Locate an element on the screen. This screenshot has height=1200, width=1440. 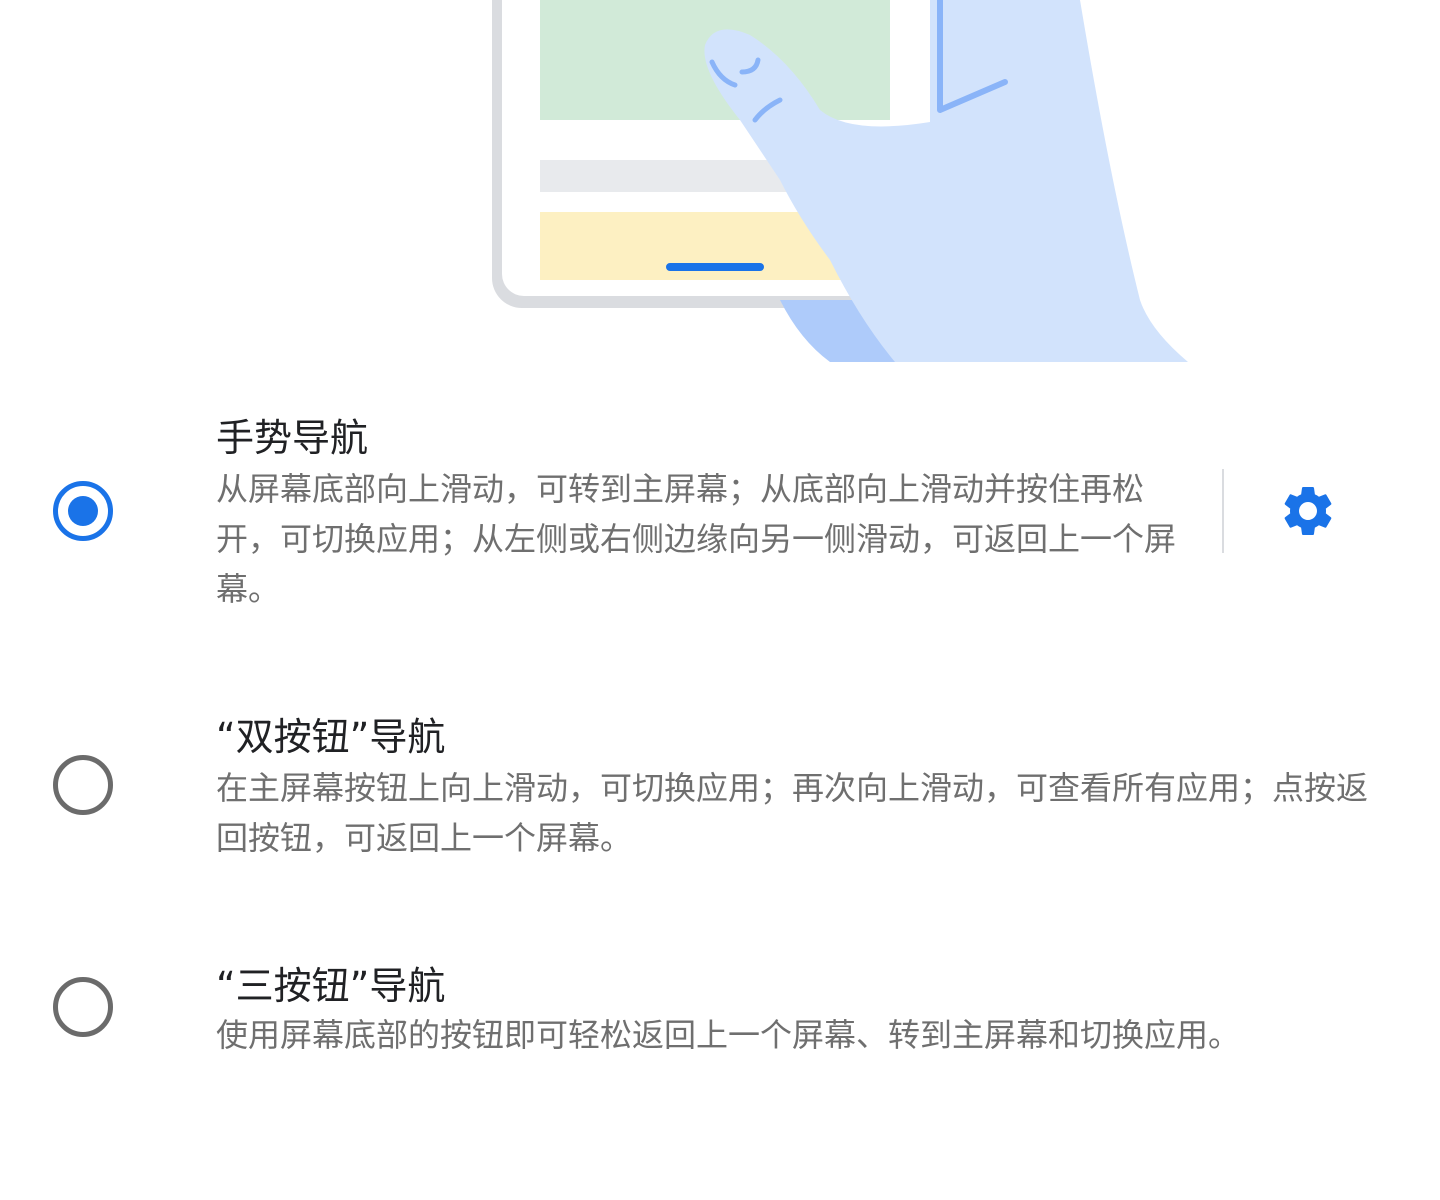
radio-selected-dot is located at coordinates (83, 511).